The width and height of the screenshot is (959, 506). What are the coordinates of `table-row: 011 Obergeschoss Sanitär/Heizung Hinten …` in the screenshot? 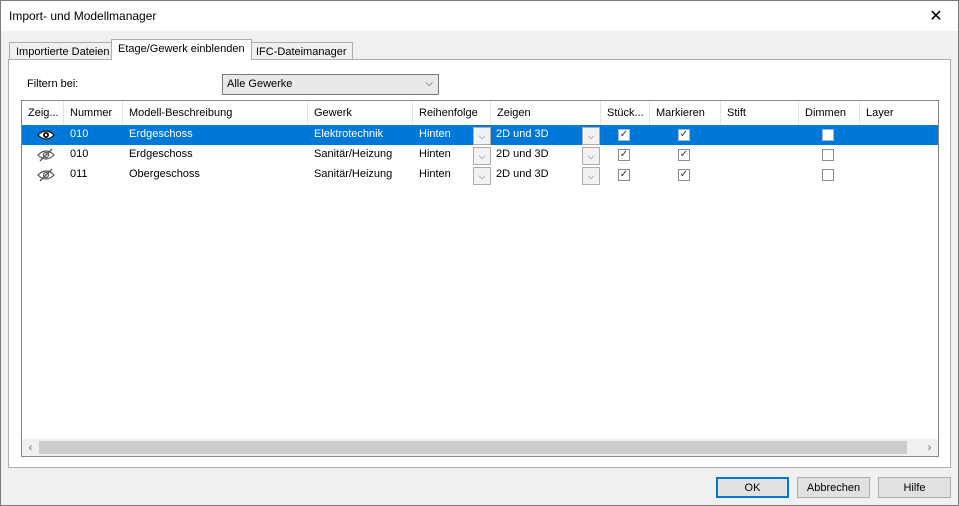 It's located at (480, 175).